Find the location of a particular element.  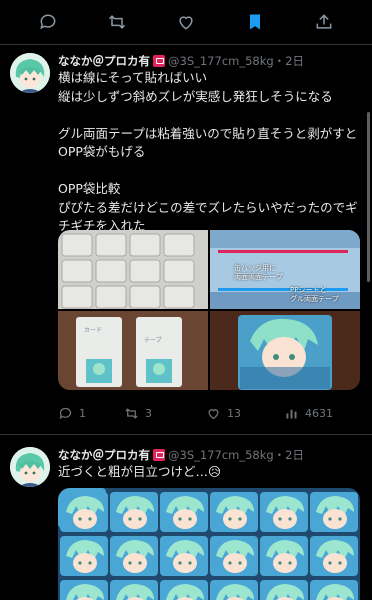

media-label-tape: テープ is located at coordinates (153, 340).